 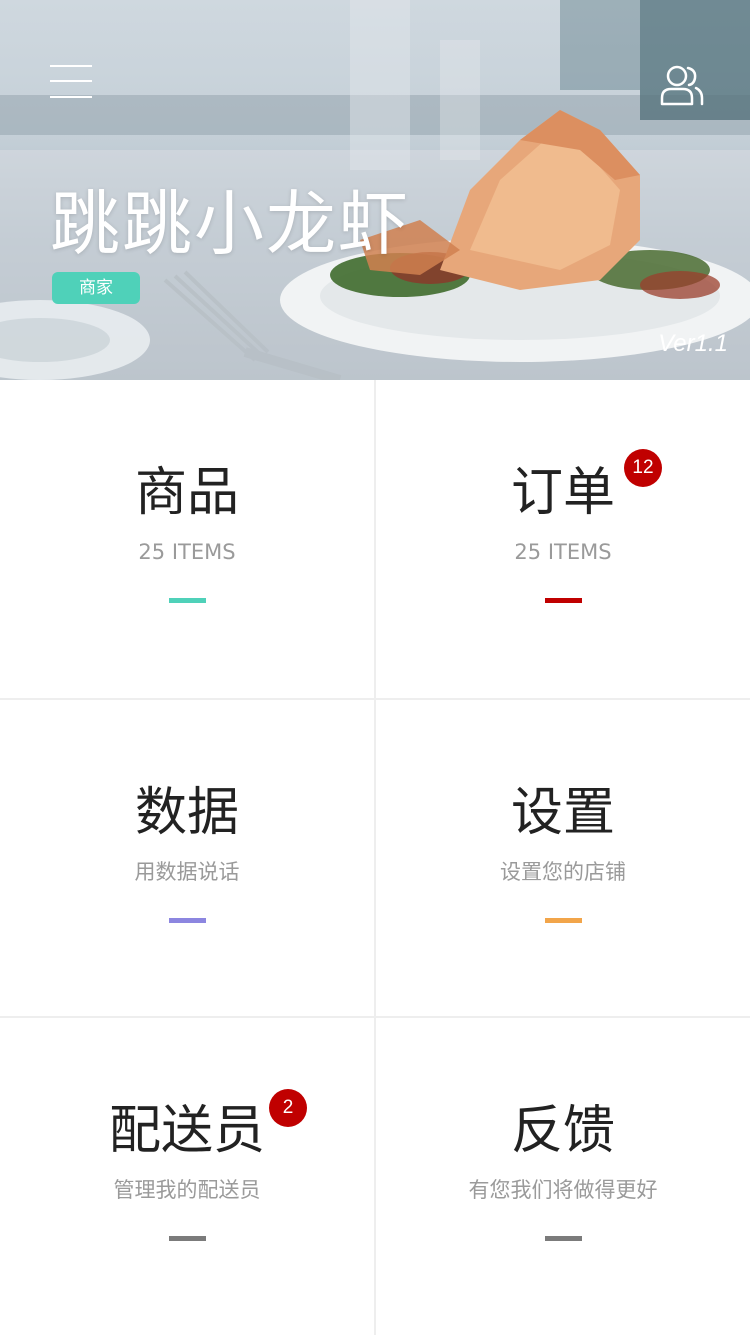 I want to click on tile-products: 商品 25 ITEMS, so click(x=187, y=539).